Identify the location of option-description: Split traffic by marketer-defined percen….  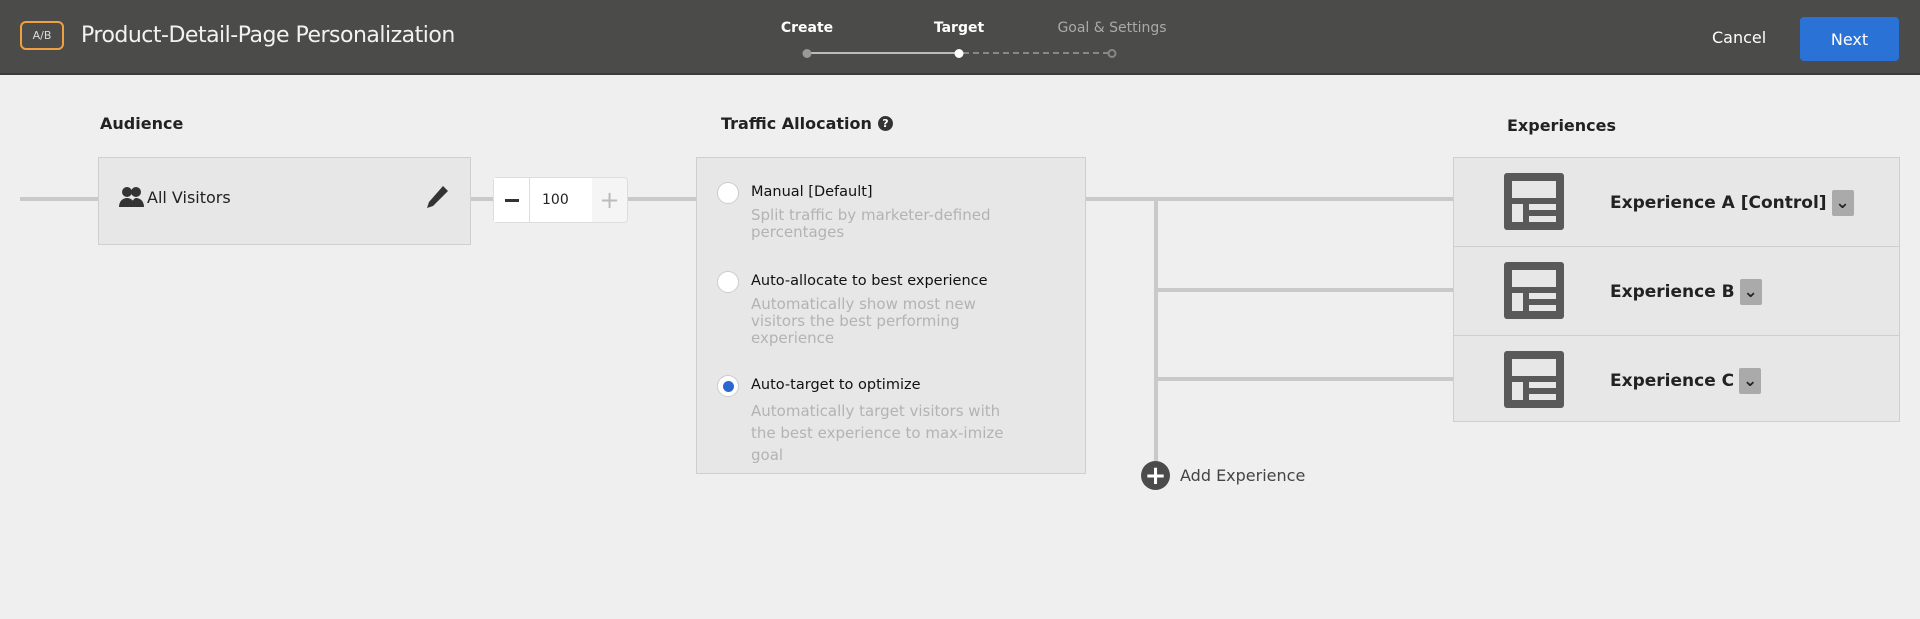
(871, 223).